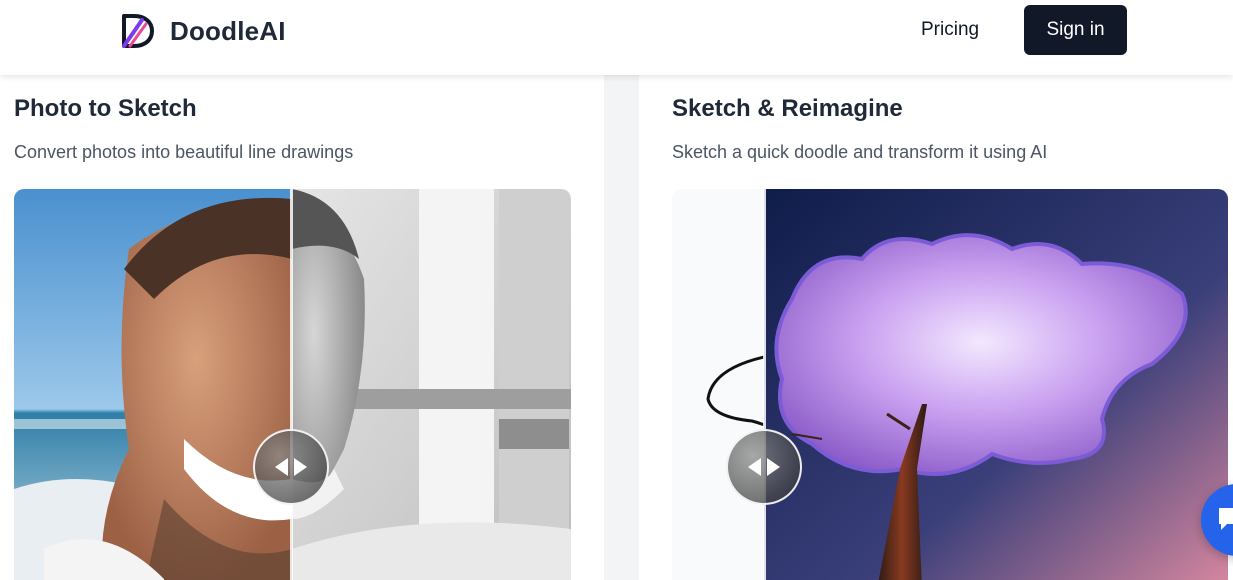  Describe the element at coordinates (1226, 519) in the screenshot. I see `chat-icon` at that location.